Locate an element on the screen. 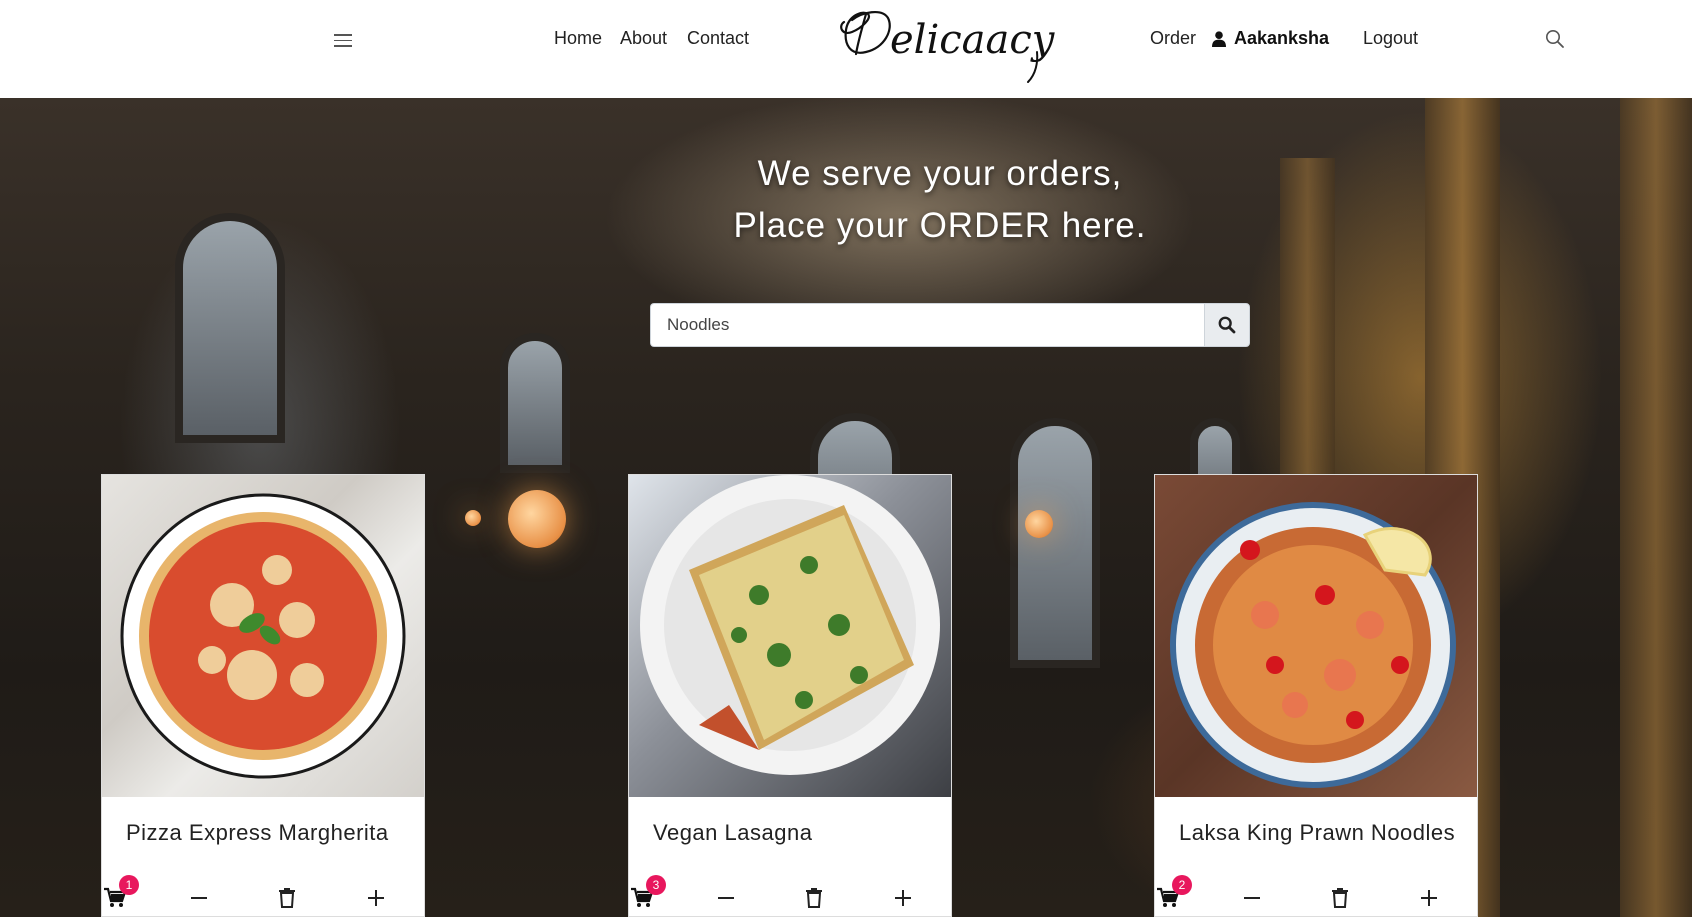  cart-count-badge: 1 is located at coordinates (129, 885).